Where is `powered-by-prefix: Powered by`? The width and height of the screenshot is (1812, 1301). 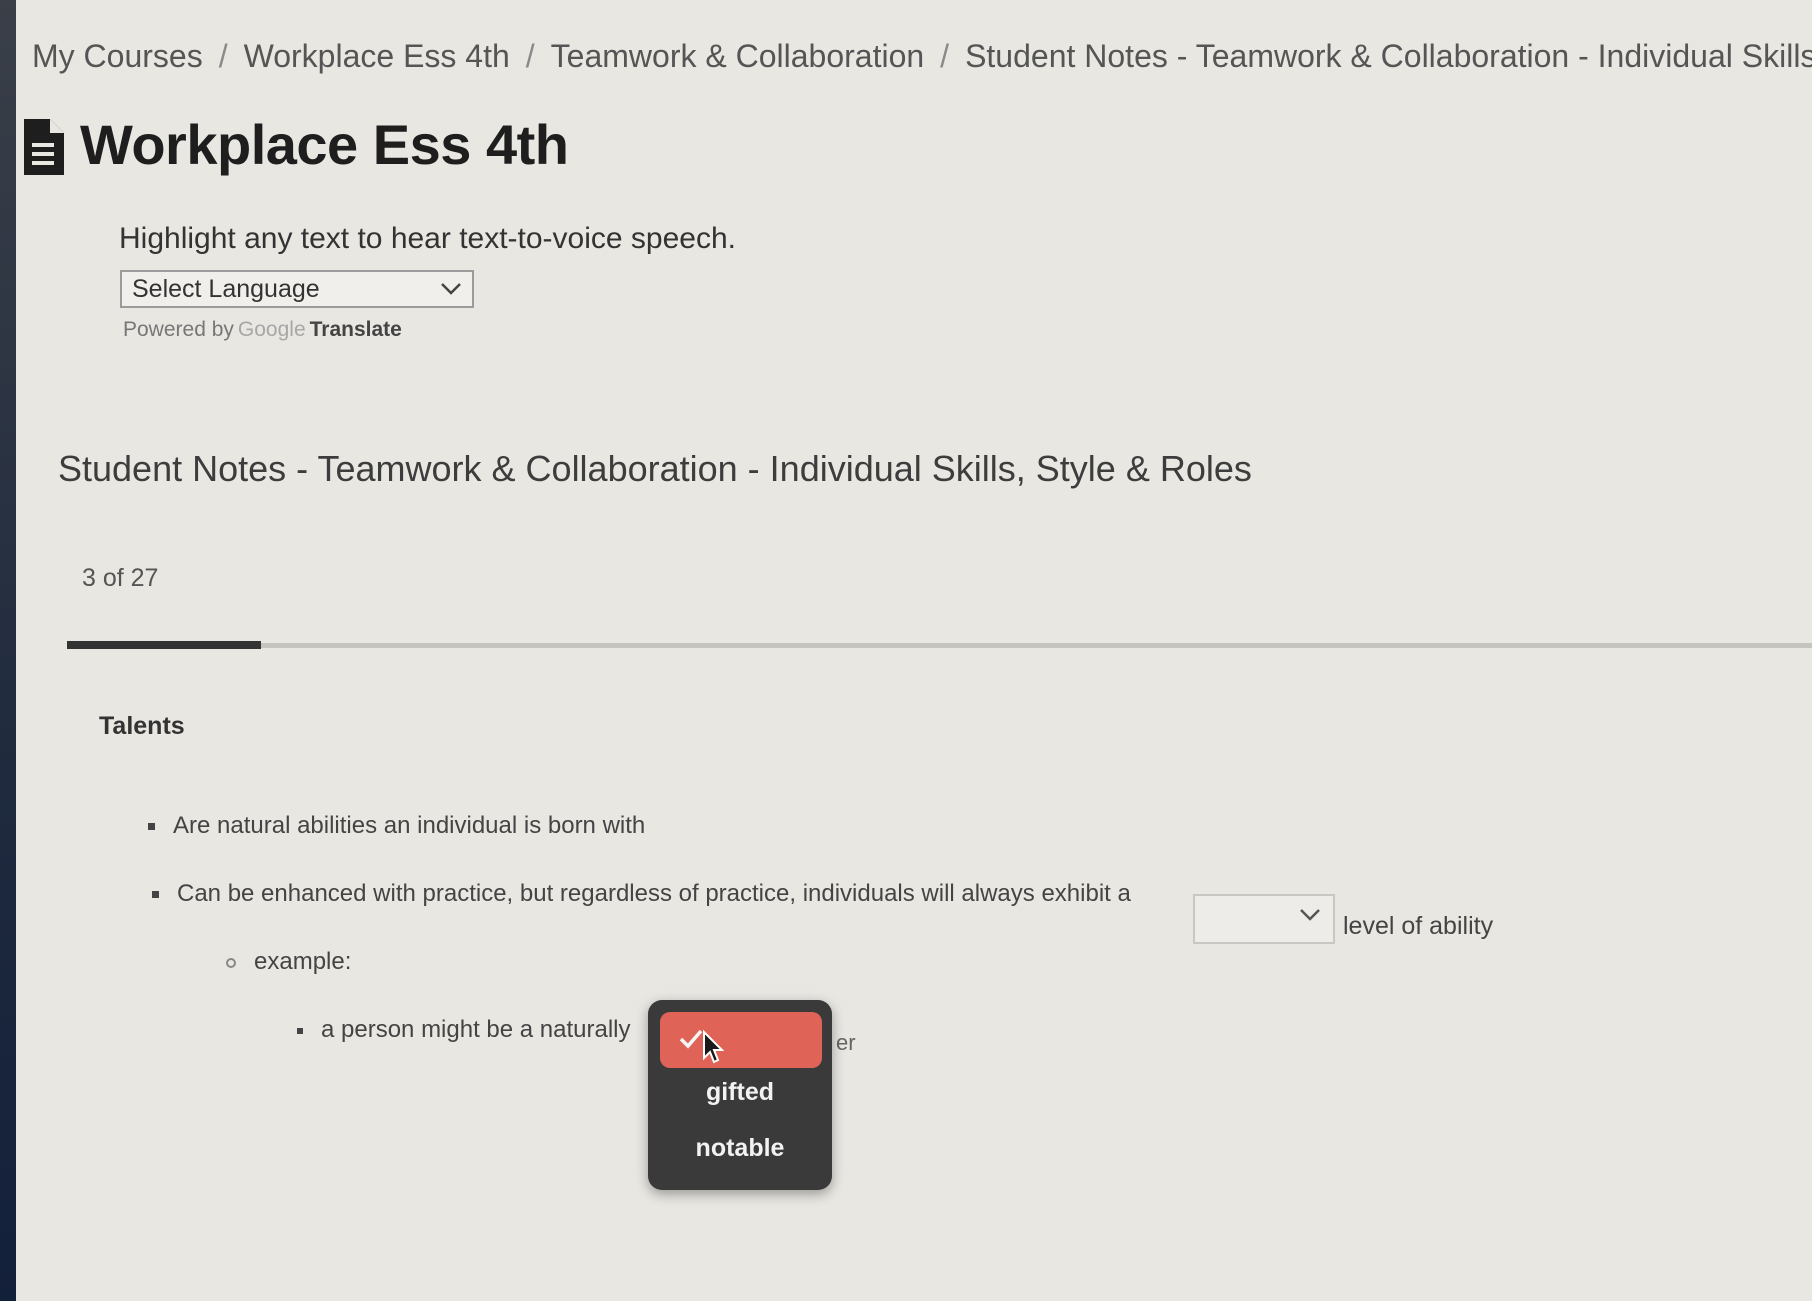
powered-by-prefix: Powered by is located at coordinates (178, 329).